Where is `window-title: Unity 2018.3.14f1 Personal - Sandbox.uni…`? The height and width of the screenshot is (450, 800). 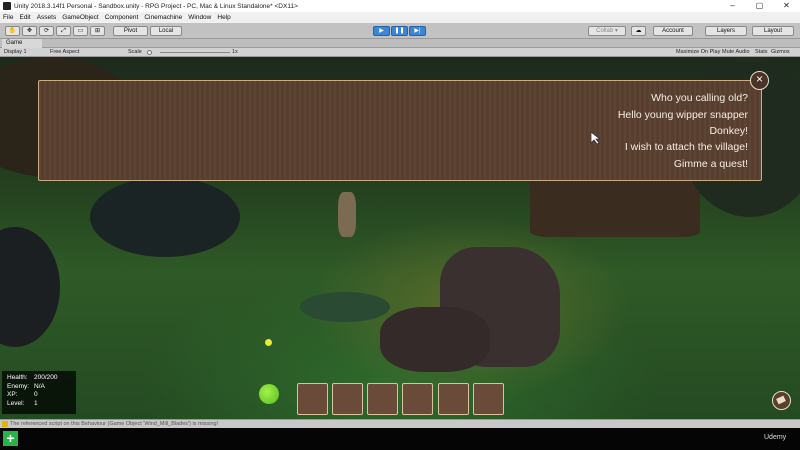
window-title: Unity 2018.3.14f1 Personal - Sandbox.uni… is located at coordinates (156, 6).